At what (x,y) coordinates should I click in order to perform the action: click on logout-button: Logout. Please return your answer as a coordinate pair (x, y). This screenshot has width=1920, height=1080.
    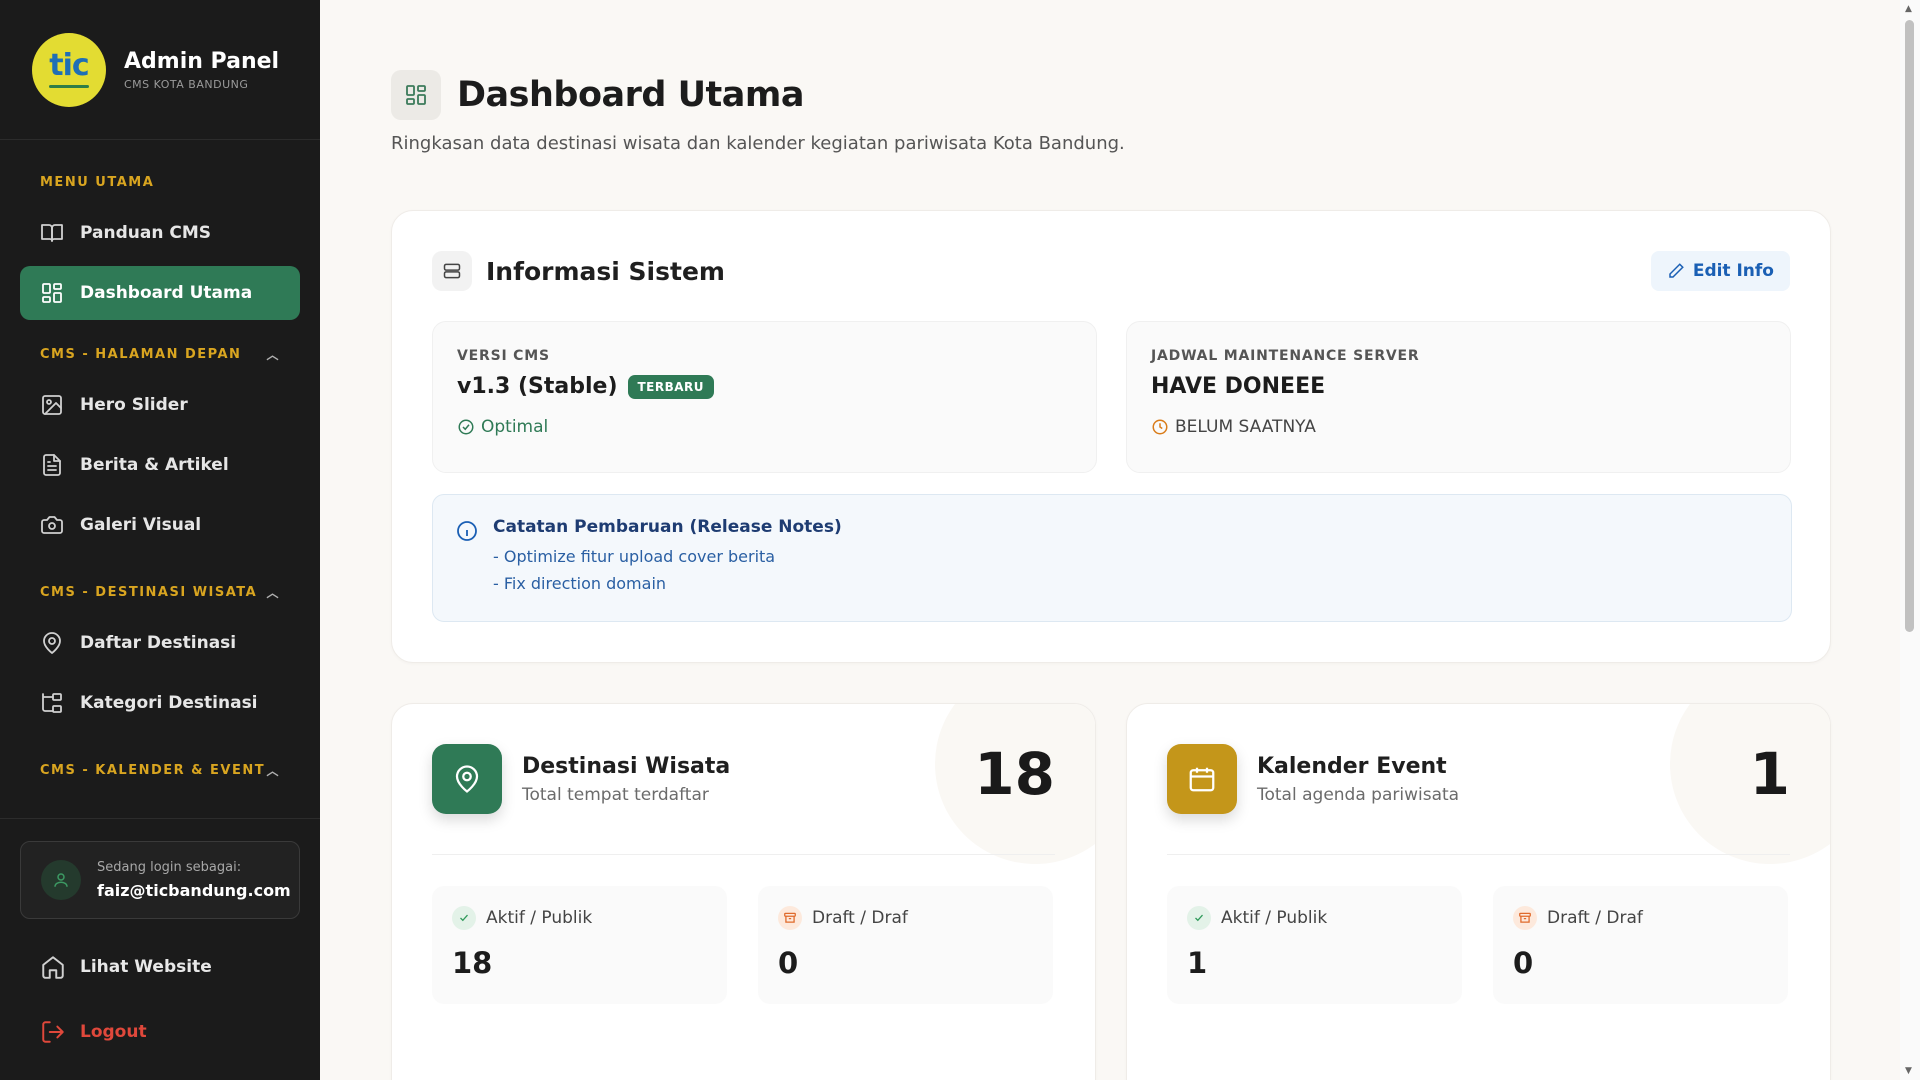
    Looking at the image, I should click on (93, 1032).